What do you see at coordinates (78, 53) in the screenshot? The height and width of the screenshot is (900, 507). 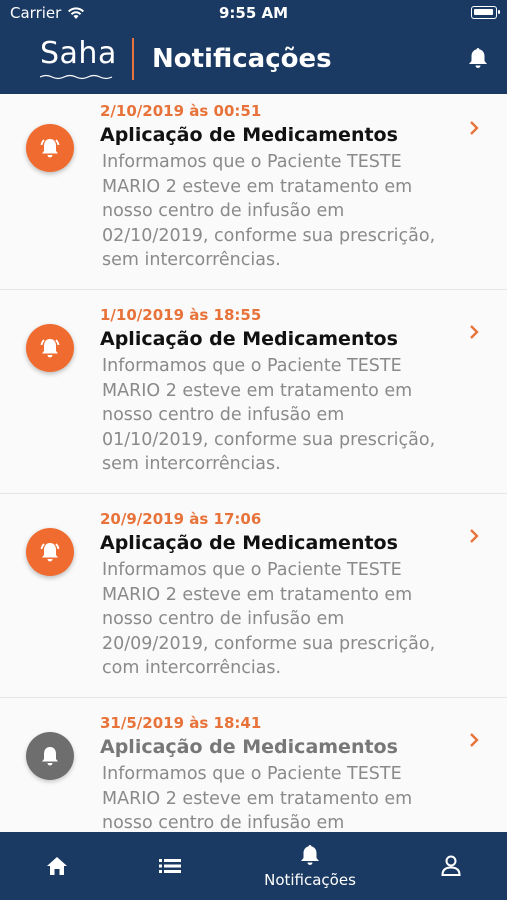 I see `app-logo: Saha` at bounding box center [78, 53].